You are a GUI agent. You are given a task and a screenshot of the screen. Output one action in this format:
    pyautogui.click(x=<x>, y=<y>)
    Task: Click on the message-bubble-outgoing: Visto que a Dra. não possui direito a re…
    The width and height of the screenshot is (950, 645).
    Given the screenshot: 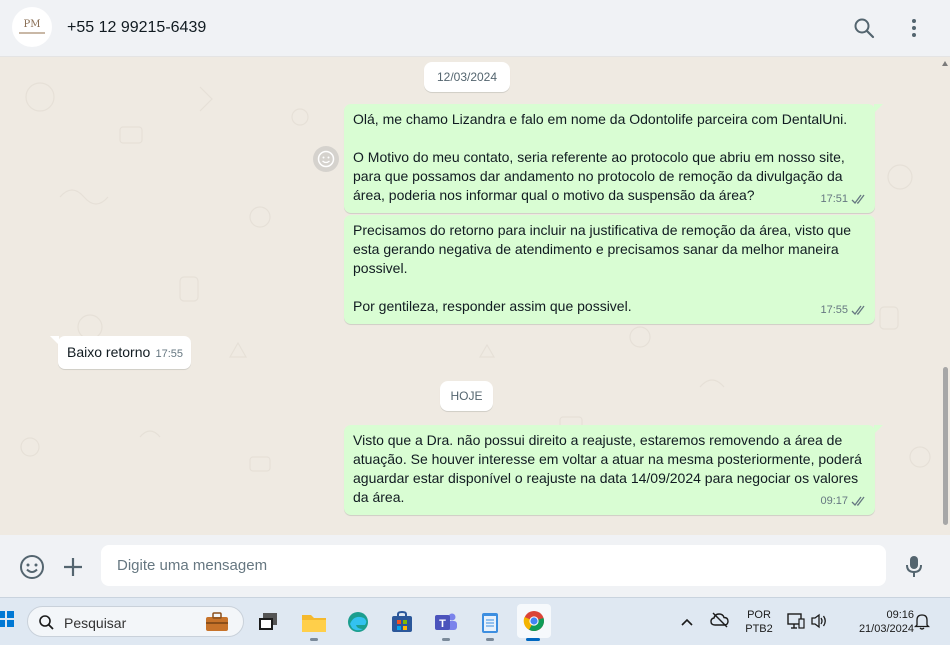 What is the action you would take?
    pyautogui.click(x=613, y=470)
    